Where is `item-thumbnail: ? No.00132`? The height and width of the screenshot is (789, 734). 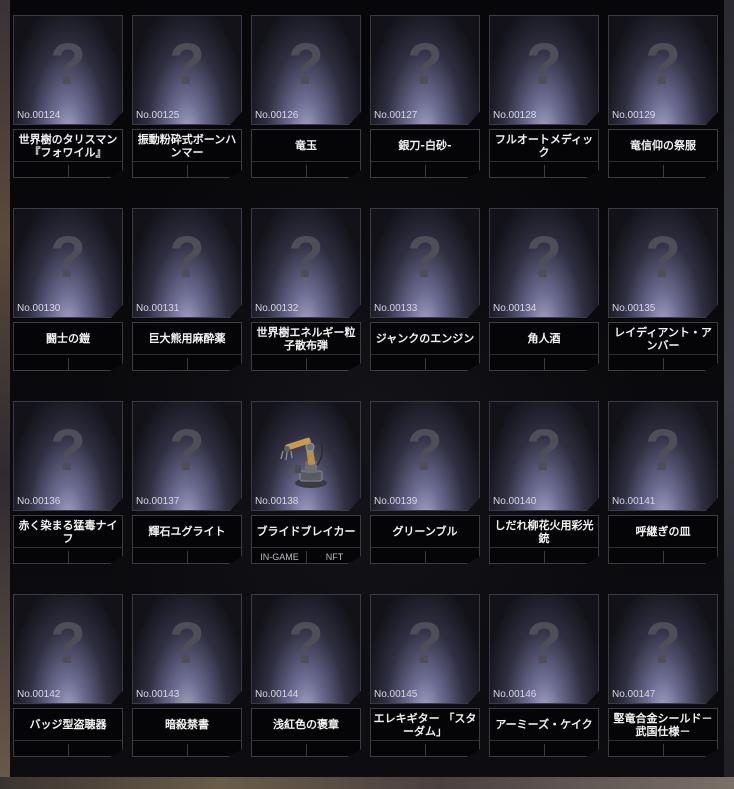
item-thumbnail: ? No.00132 is located at coordinates (306, 263).